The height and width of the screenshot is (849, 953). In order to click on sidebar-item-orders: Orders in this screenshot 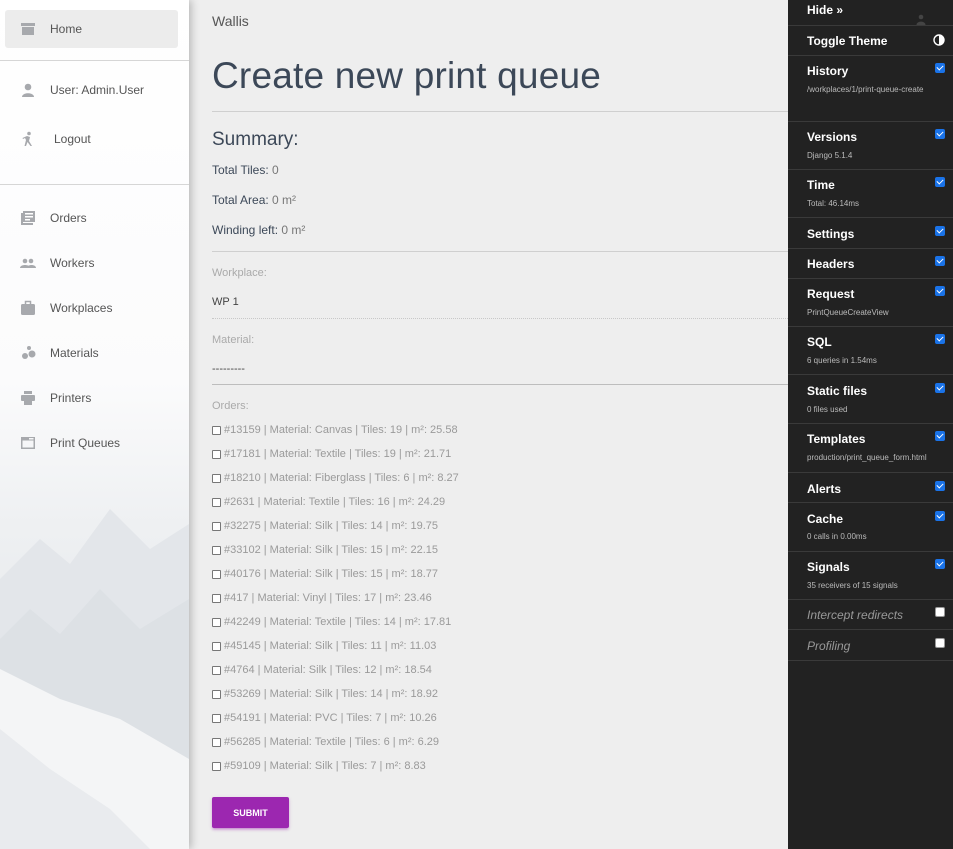, I will do `click(91, 218)`.